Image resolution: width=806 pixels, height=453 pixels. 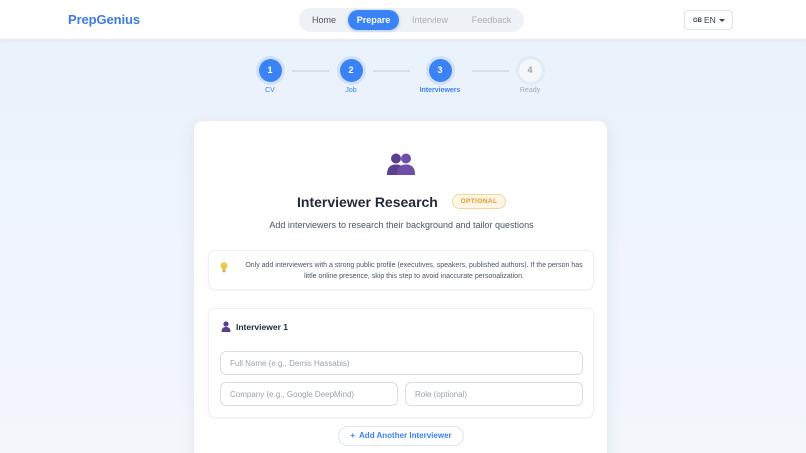 What do you see at coordinates (324, 20) in the screenshot?
I see `nav-home: Home` at bounding box center [324, 20].